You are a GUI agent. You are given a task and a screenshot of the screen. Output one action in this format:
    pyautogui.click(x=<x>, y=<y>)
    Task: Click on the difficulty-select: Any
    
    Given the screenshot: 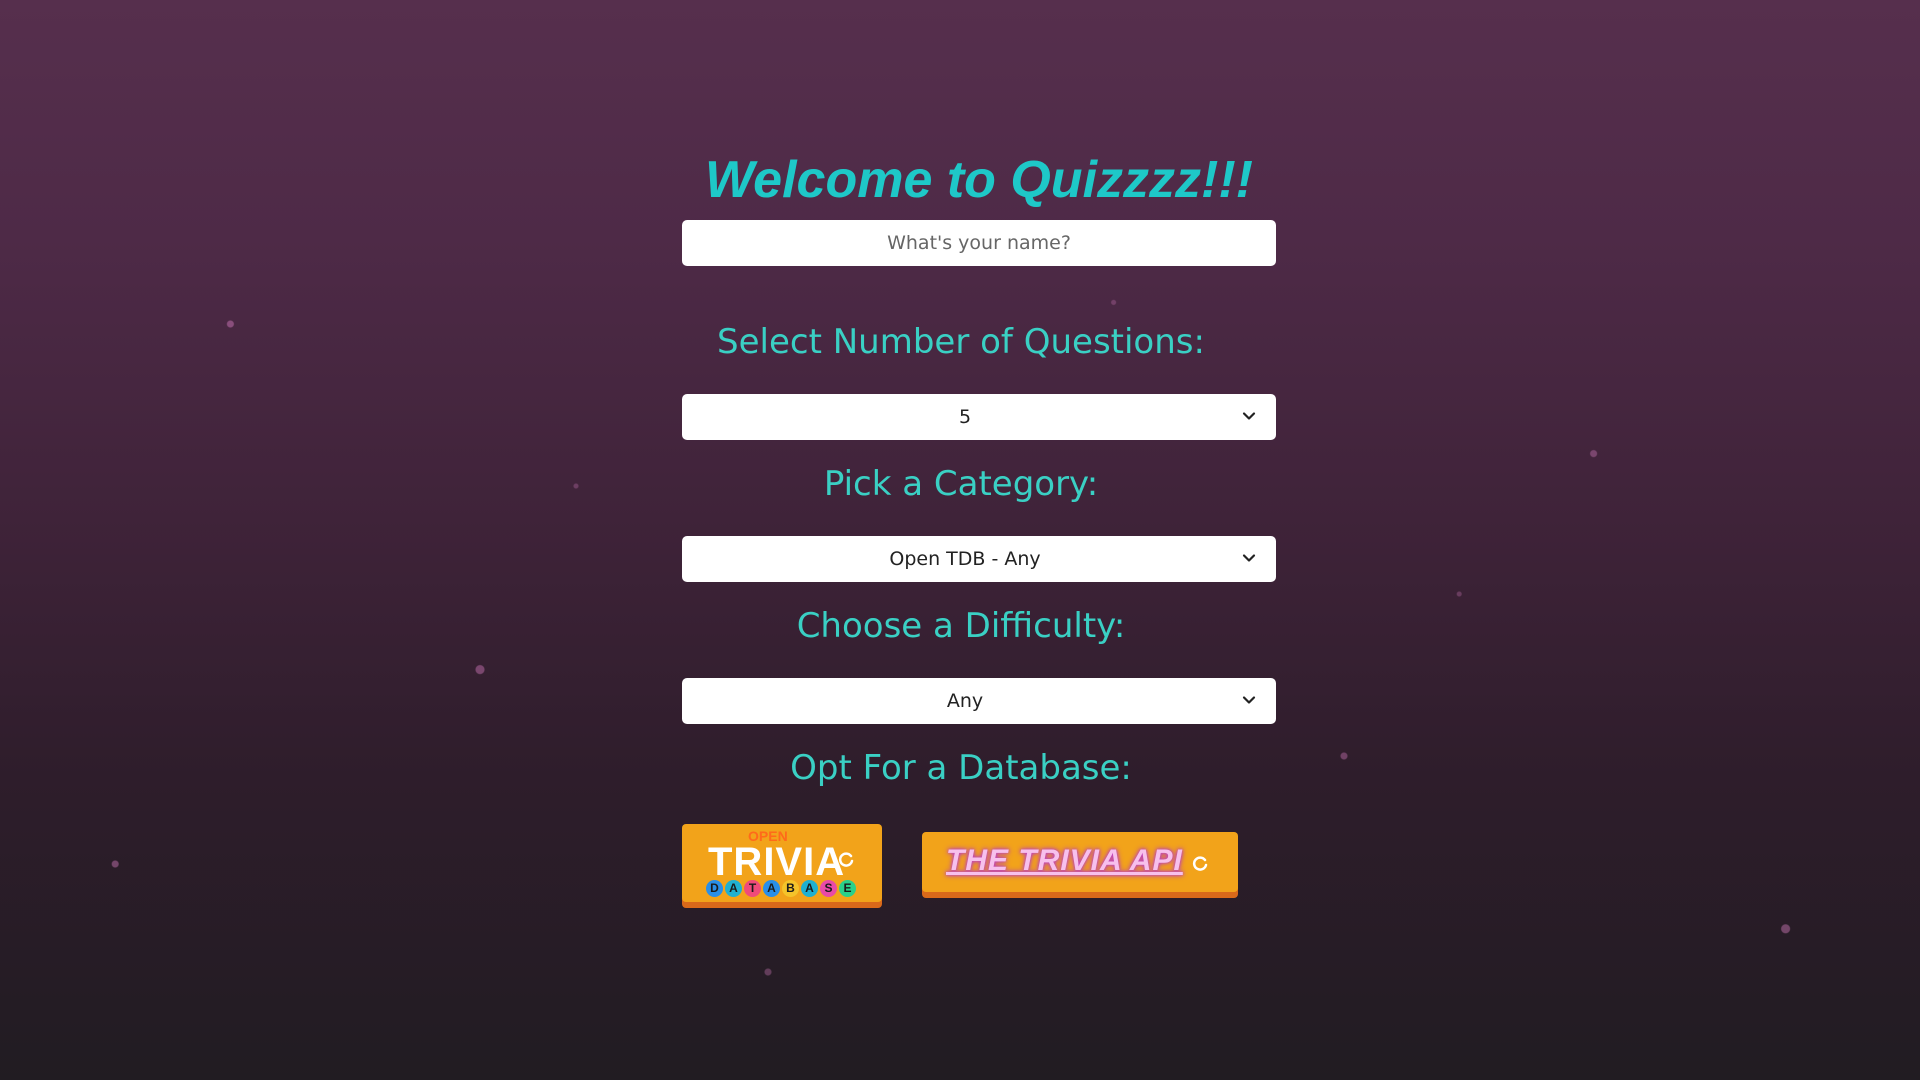 What is the action you would take?
    pyautogui.click(x=979, y=701)
    